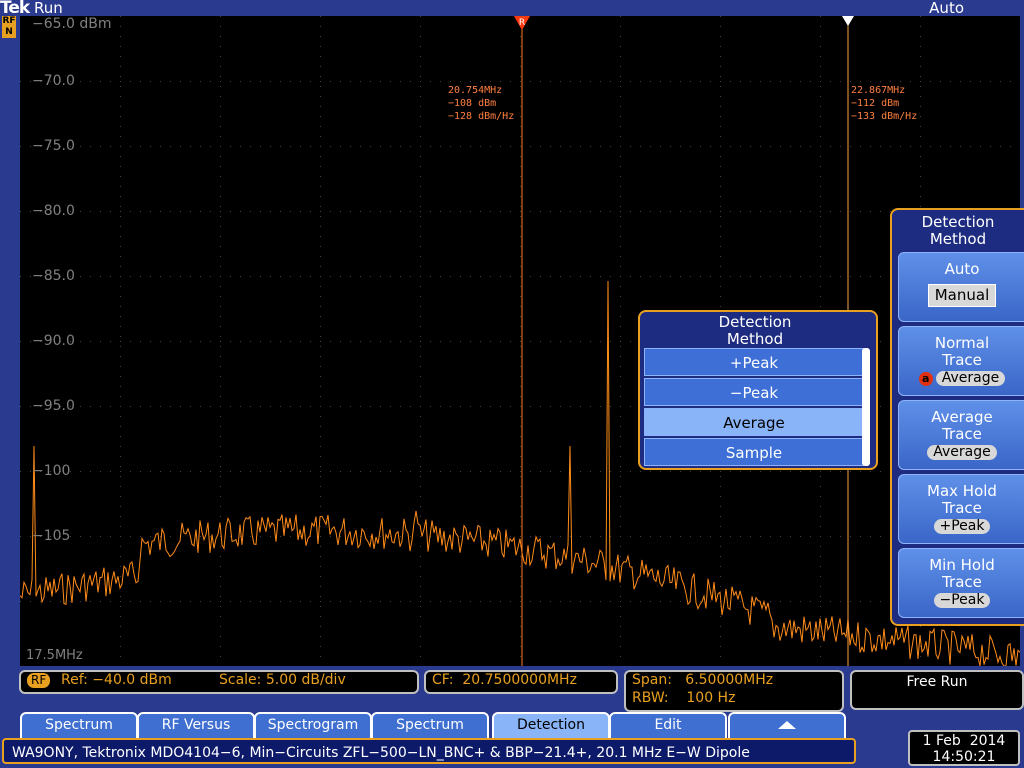  I want to click on marker-2-readout: 22.867MHz −112 dBm −133 dBm/Hz, so click(884, 103).